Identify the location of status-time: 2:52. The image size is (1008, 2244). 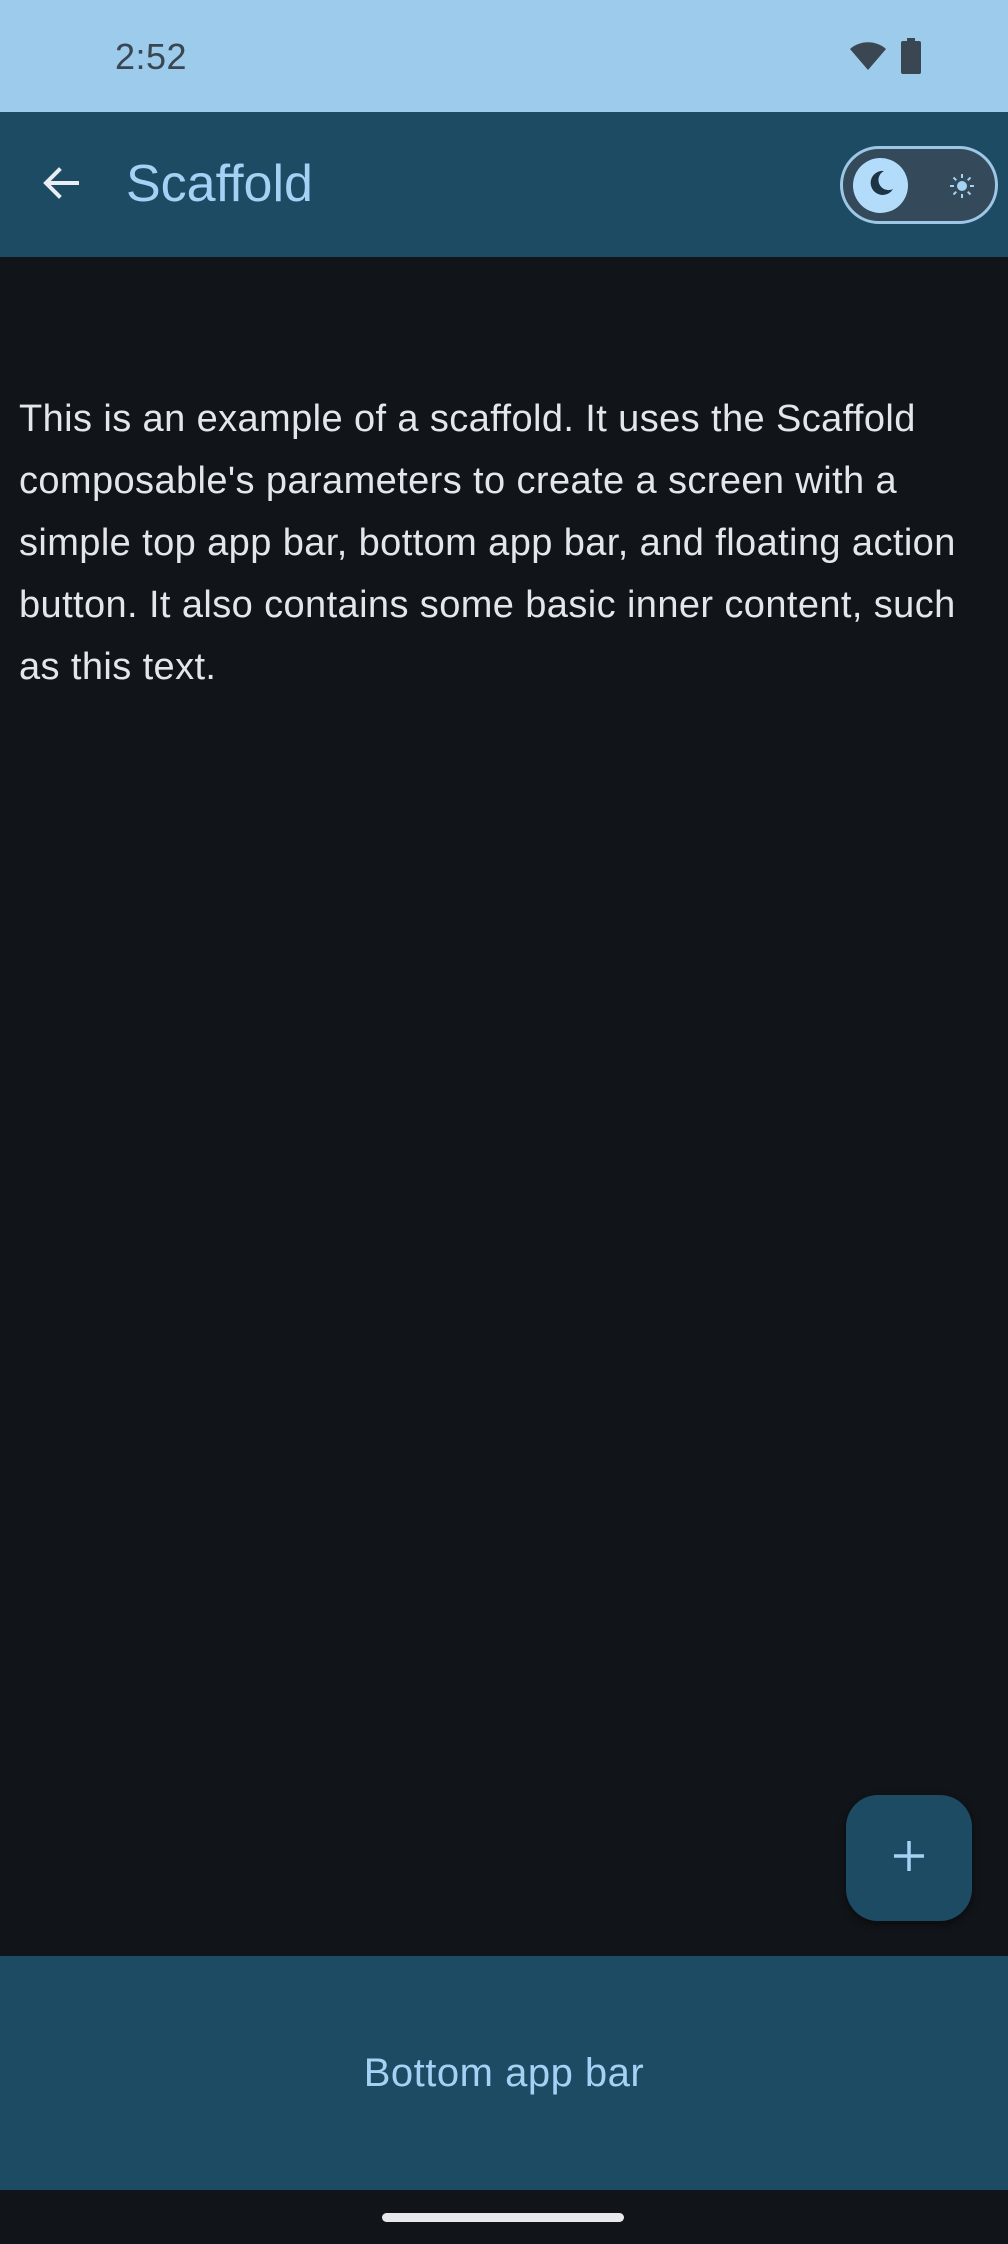
(151, 56).